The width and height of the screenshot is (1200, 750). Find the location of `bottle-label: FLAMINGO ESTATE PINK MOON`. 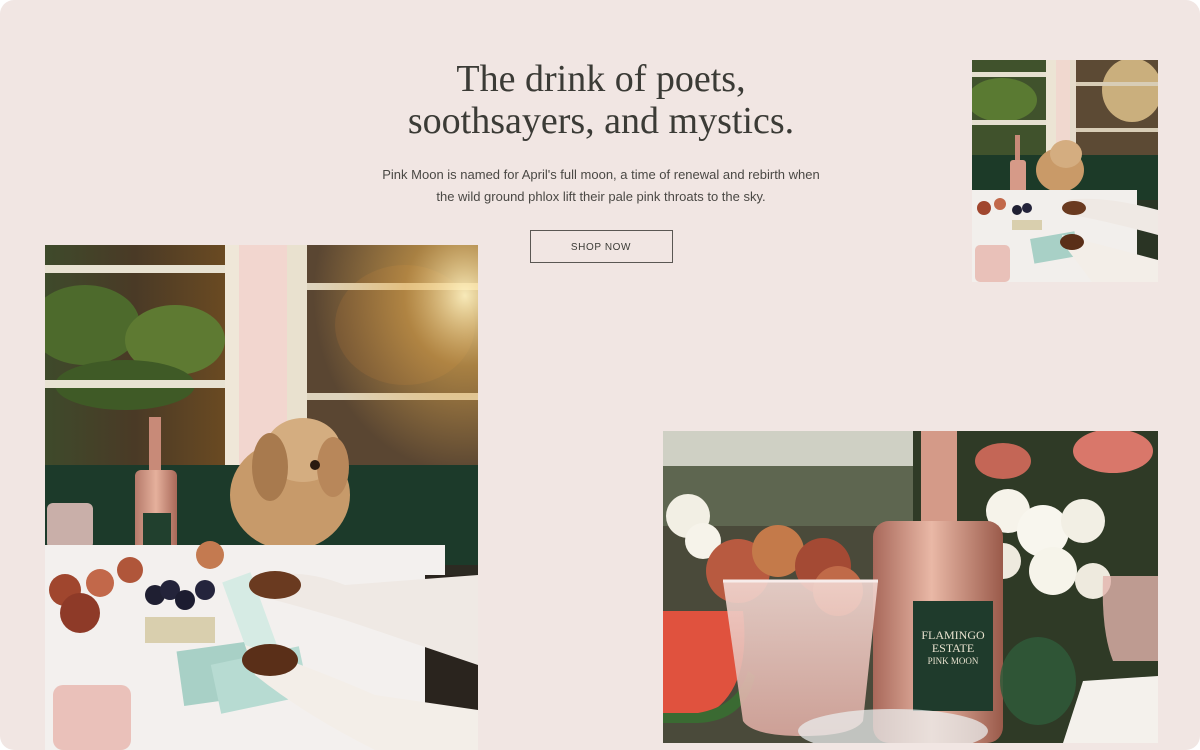

bottle-label: FLAMINGO ESTATE PINK MOON is located at coordinates (953, 648).